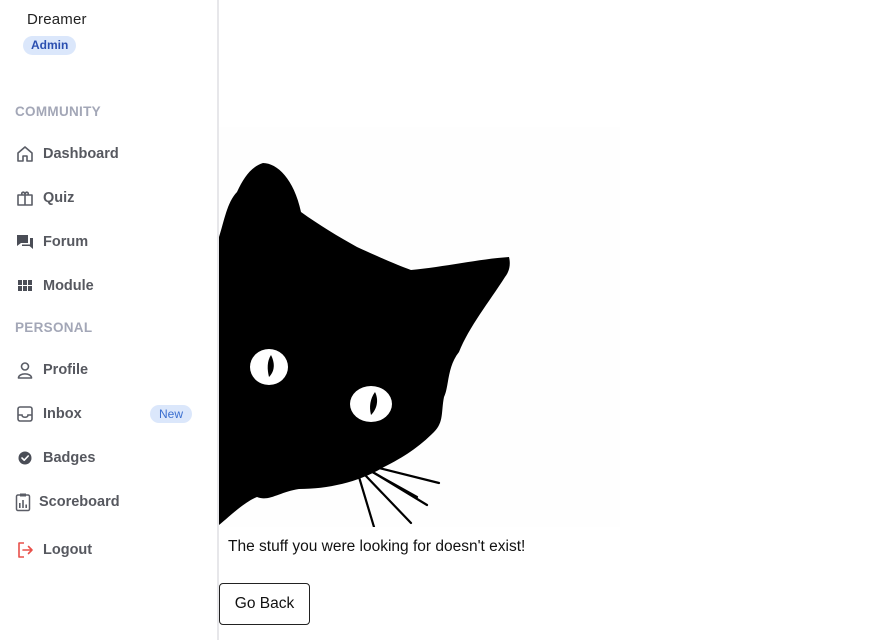 The width and height of the screenshot is (879, 640). I want to click on sidebar-item-forum: Forum, so click(107, 242).